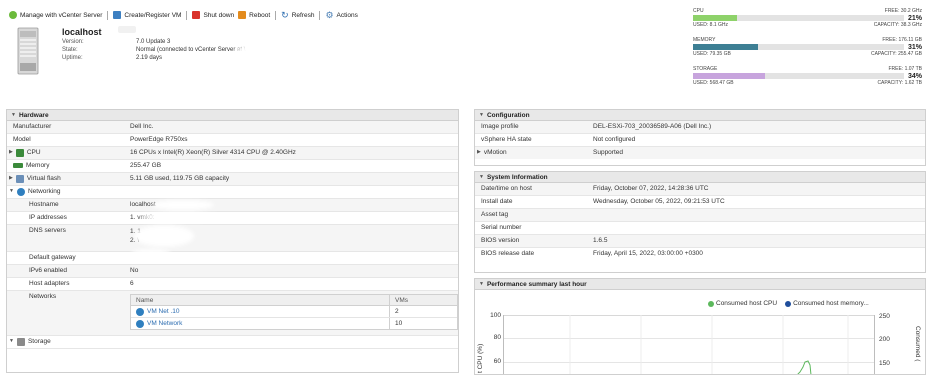 This screenshot has width=930, height=375. What do you see at coordinates (700, 177) in the screenshot?
I see `system-information-panel-header: ▼ System Information` at bounding box center [700, 177].